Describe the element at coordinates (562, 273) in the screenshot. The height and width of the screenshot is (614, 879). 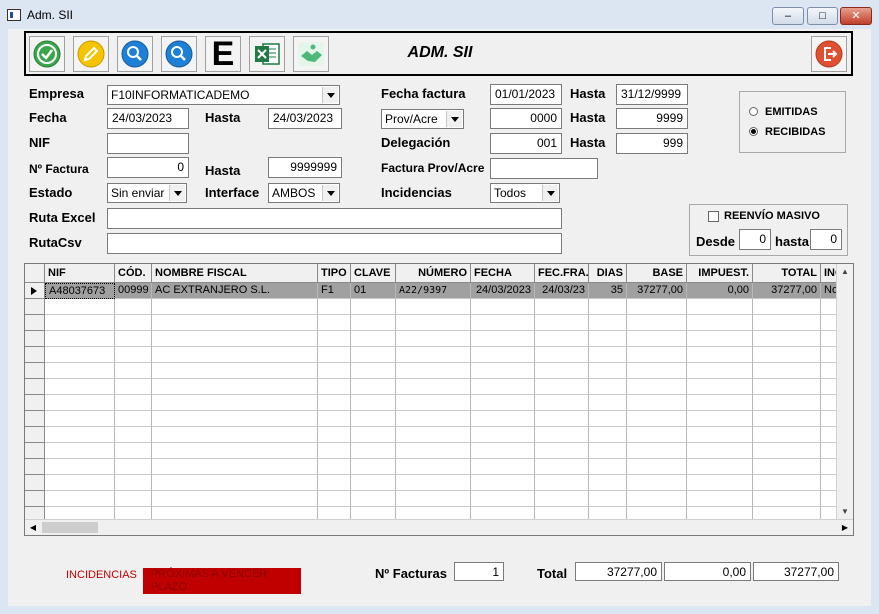
I see `col-header-fec-fra: FEC.FRA.` at that location.